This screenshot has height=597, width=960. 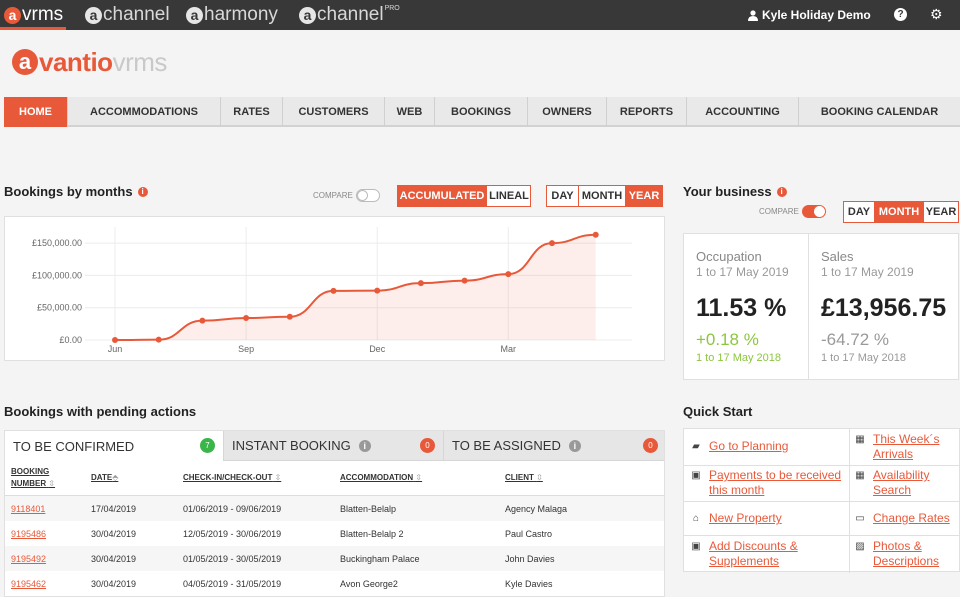 I want to click on qs-change-rates: ▭ Change Rates, so click(x=902, y=518).